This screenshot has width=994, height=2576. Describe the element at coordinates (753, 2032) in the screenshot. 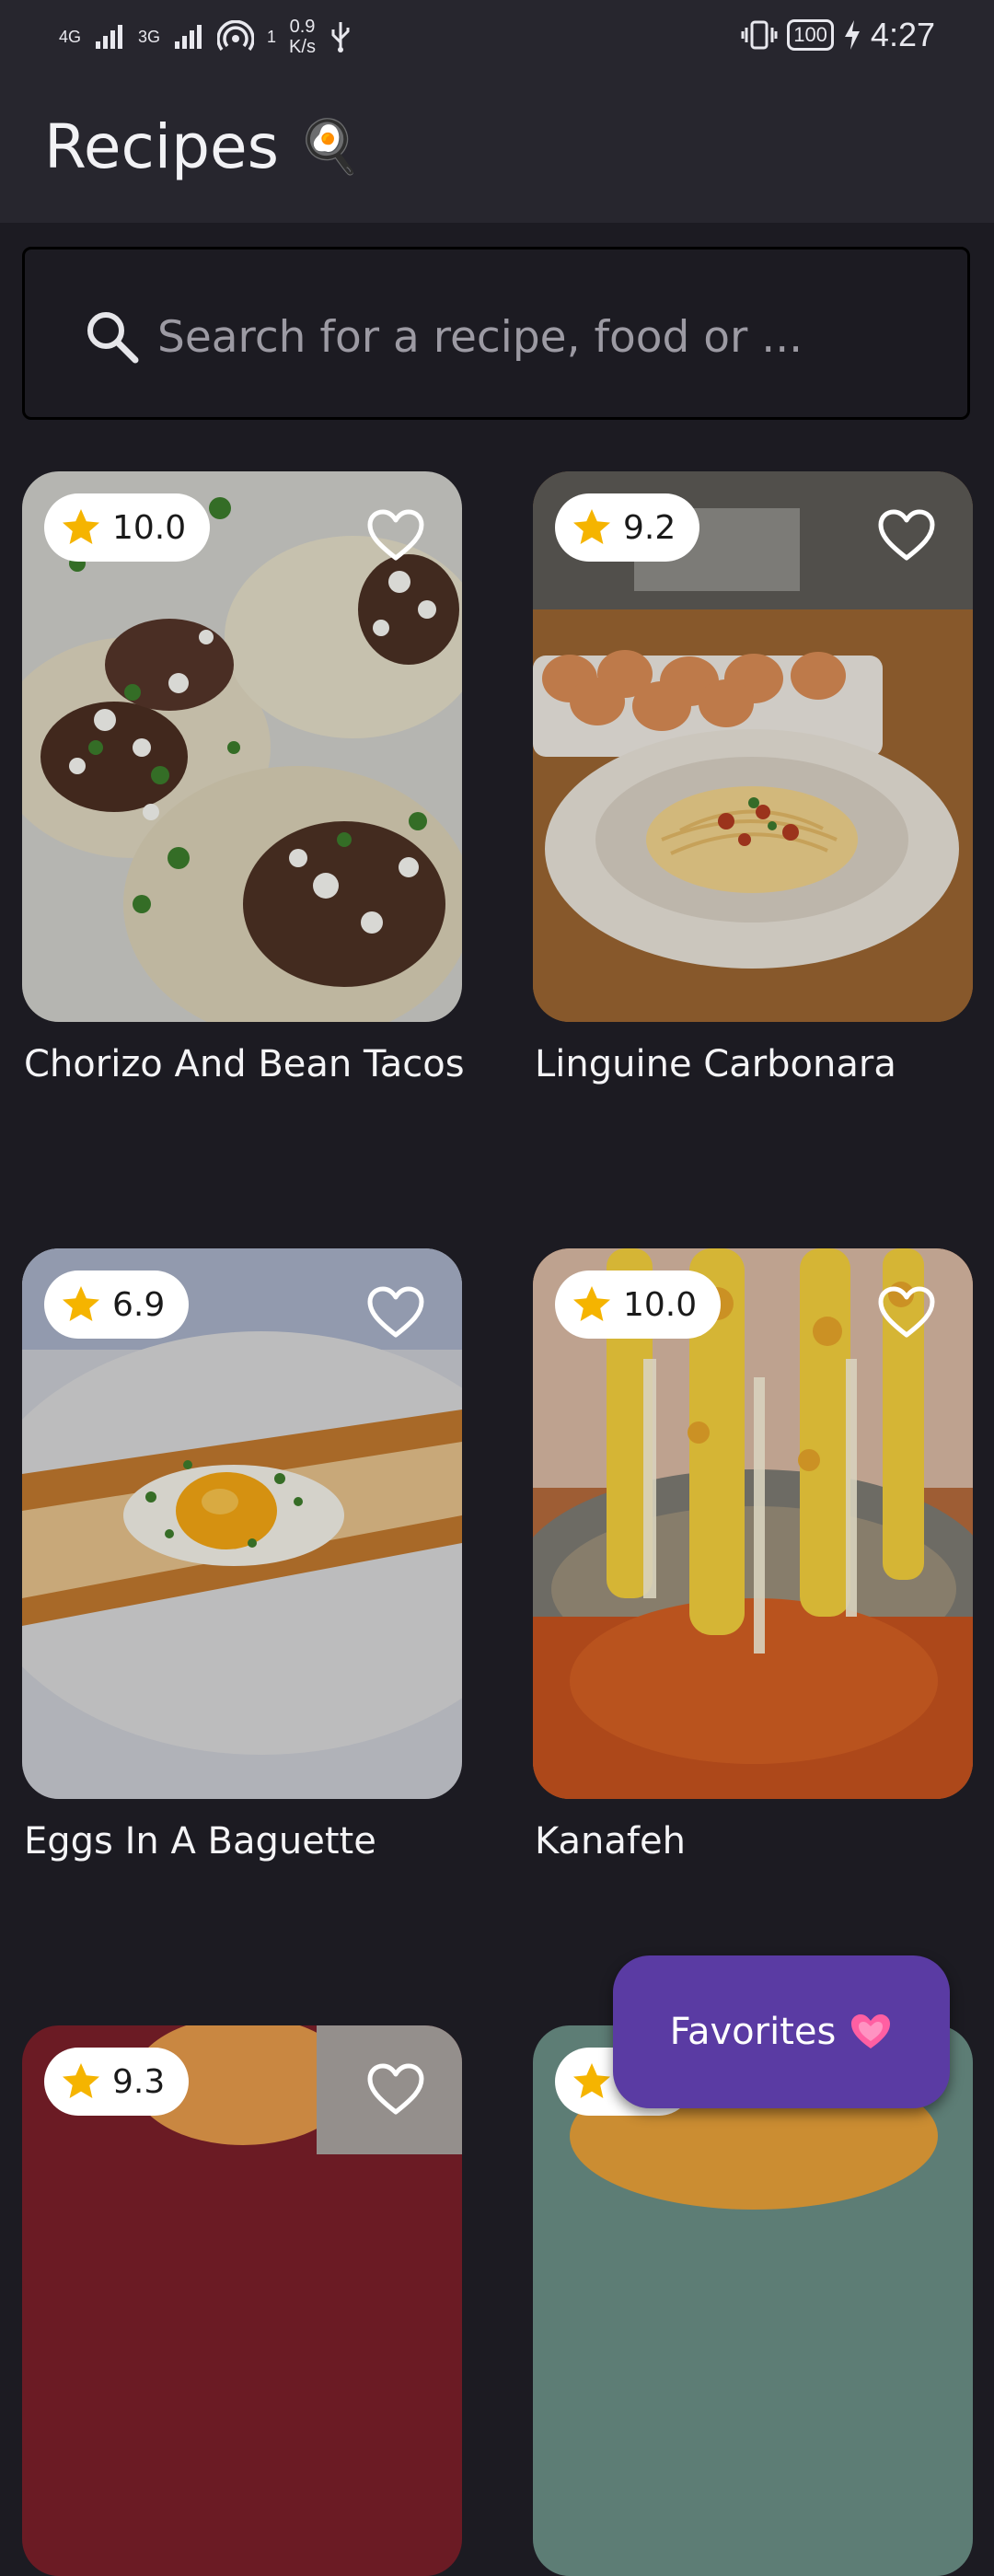

I see `favorites-button-label: Favorites` at that location.